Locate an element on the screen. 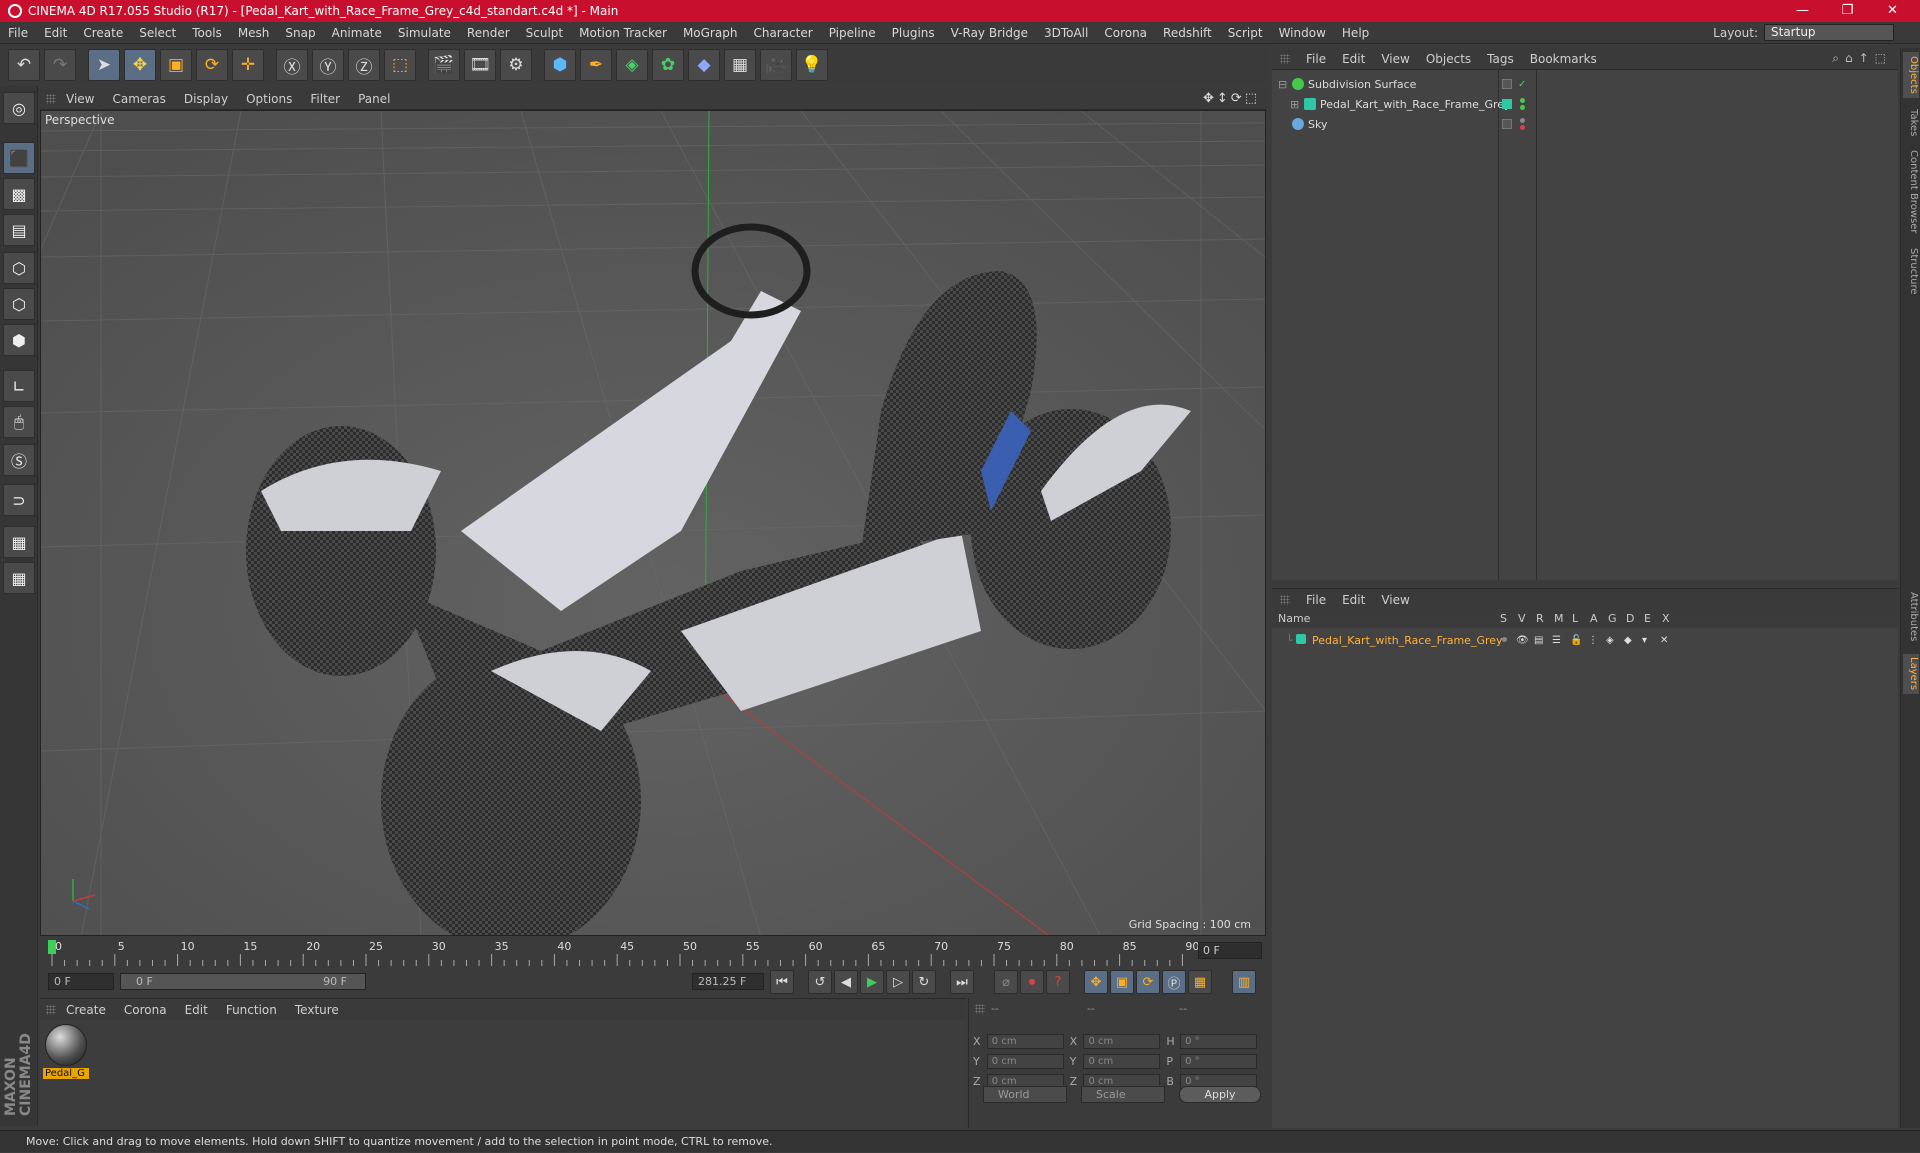 The width and height of the screenshot is (1920, 1153). undo-icon: ↶ is located at coordinates (24, 65).